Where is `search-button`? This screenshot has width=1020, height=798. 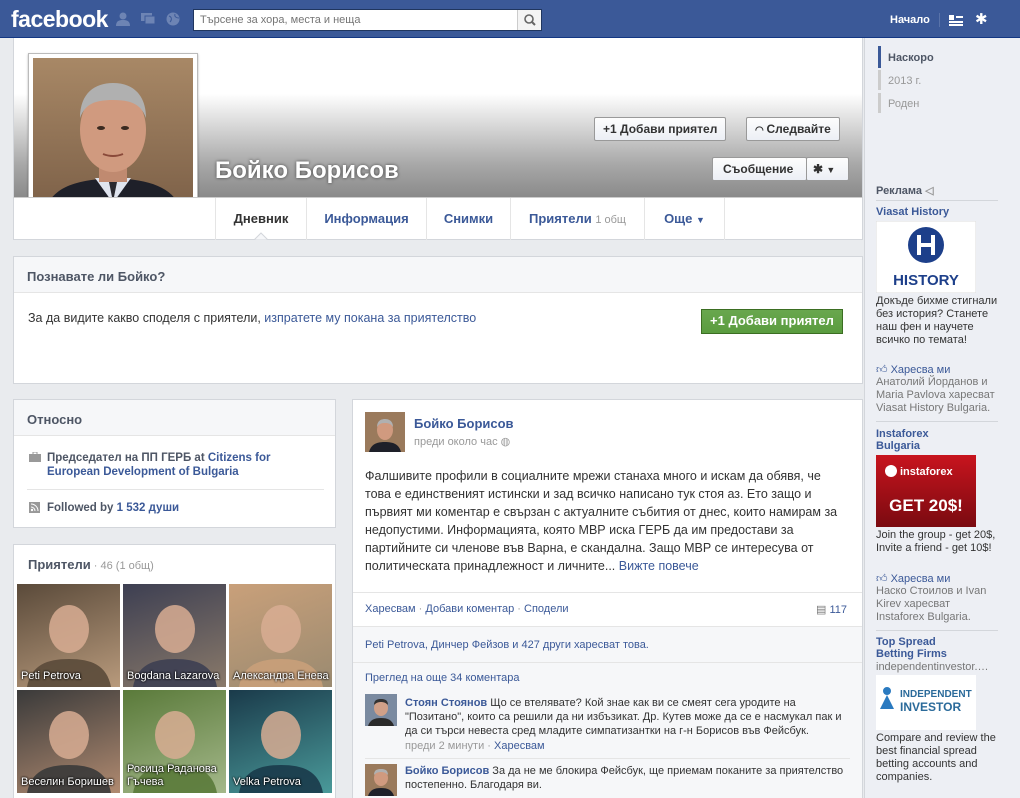 search-button is located at coordinates (529, 20).